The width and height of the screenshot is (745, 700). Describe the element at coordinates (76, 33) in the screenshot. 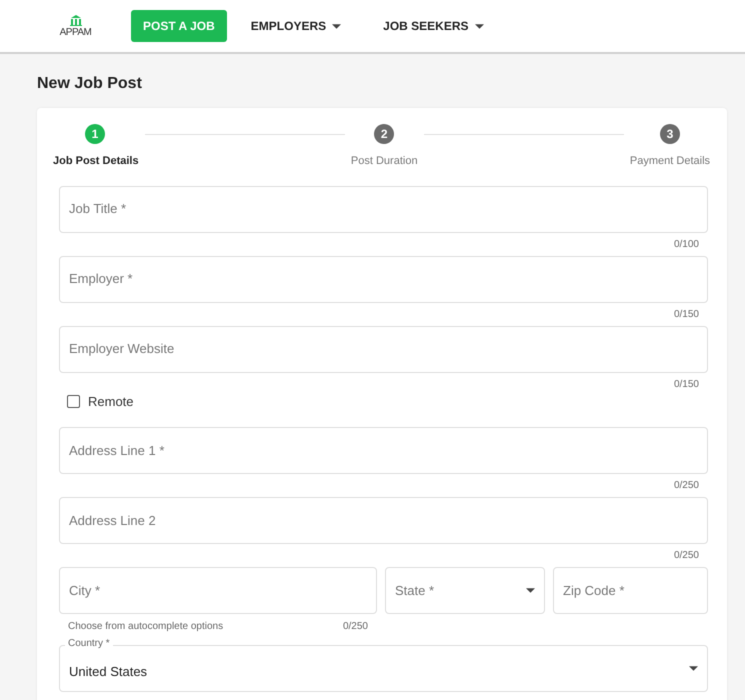

I see `logo-text: APPAM` at that location.